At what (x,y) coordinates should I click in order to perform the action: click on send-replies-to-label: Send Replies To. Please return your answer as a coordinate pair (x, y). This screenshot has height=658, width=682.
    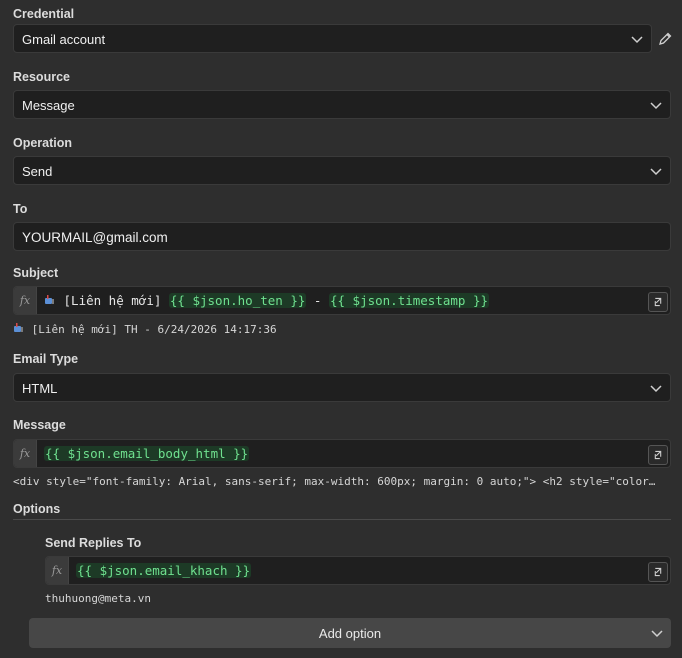
    Looking at the image, I should click on (93, 543).